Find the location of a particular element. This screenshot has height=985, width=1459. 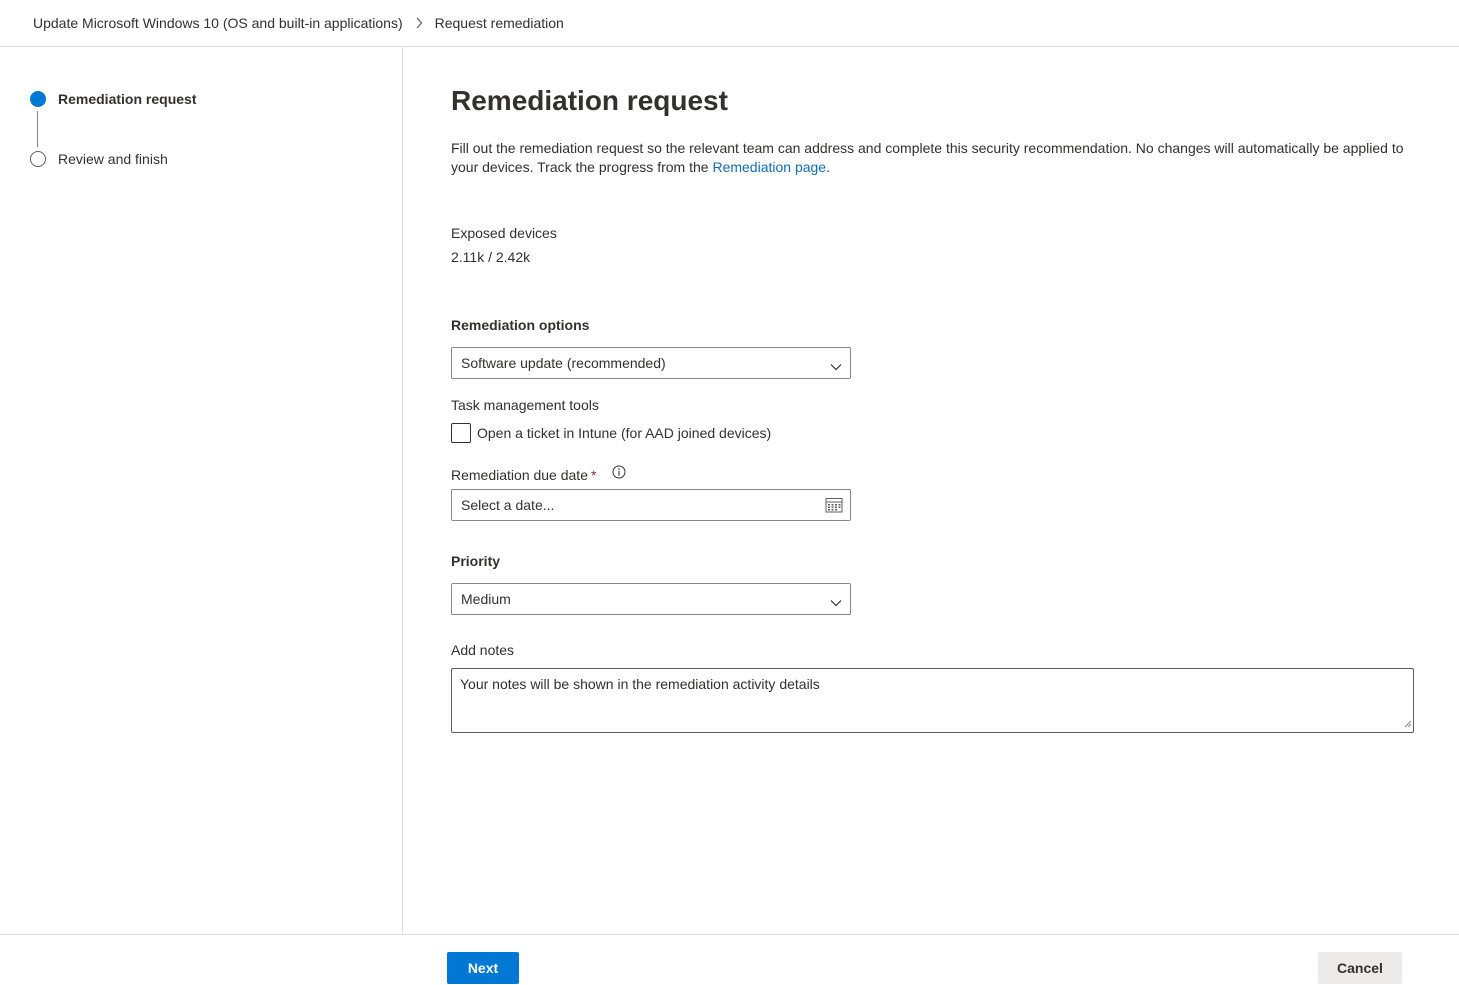

exposed-devices-label: Exposed devices is located at coordinates (504, 233).